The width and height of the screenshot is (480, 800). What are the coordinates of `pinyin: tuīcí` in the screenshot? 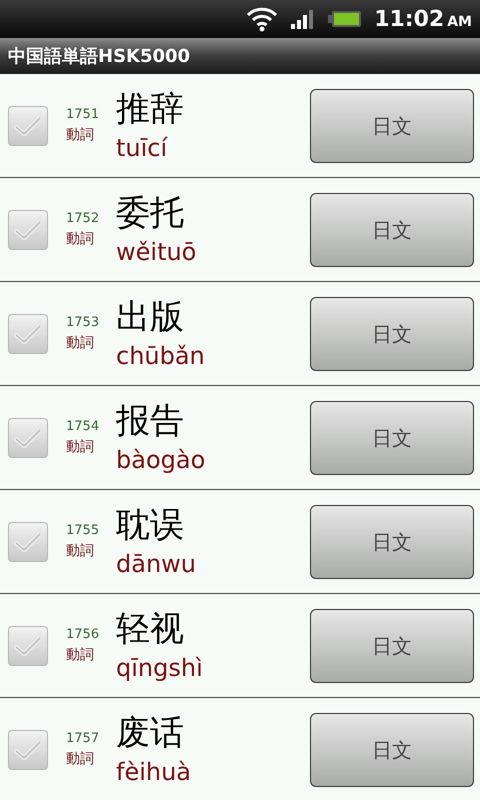 It's located at (142, 148).